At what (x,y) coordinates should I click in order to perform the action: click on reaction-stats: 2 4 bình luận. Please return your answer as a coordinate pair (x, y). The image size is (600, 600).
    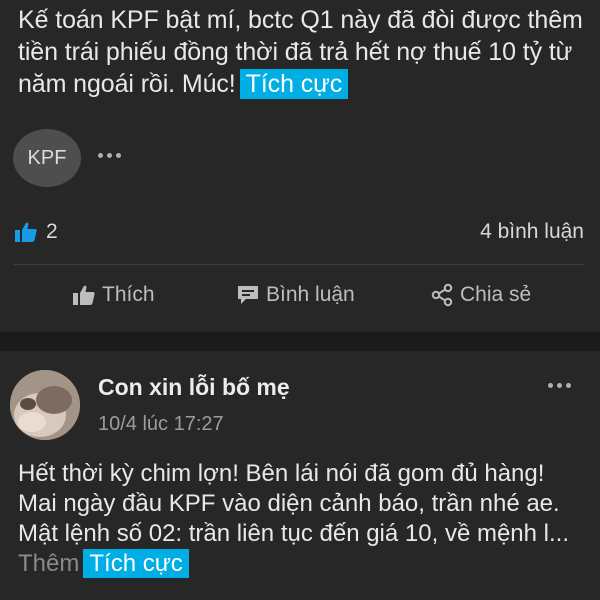
    Looking at the image, I should click on (299, 234).